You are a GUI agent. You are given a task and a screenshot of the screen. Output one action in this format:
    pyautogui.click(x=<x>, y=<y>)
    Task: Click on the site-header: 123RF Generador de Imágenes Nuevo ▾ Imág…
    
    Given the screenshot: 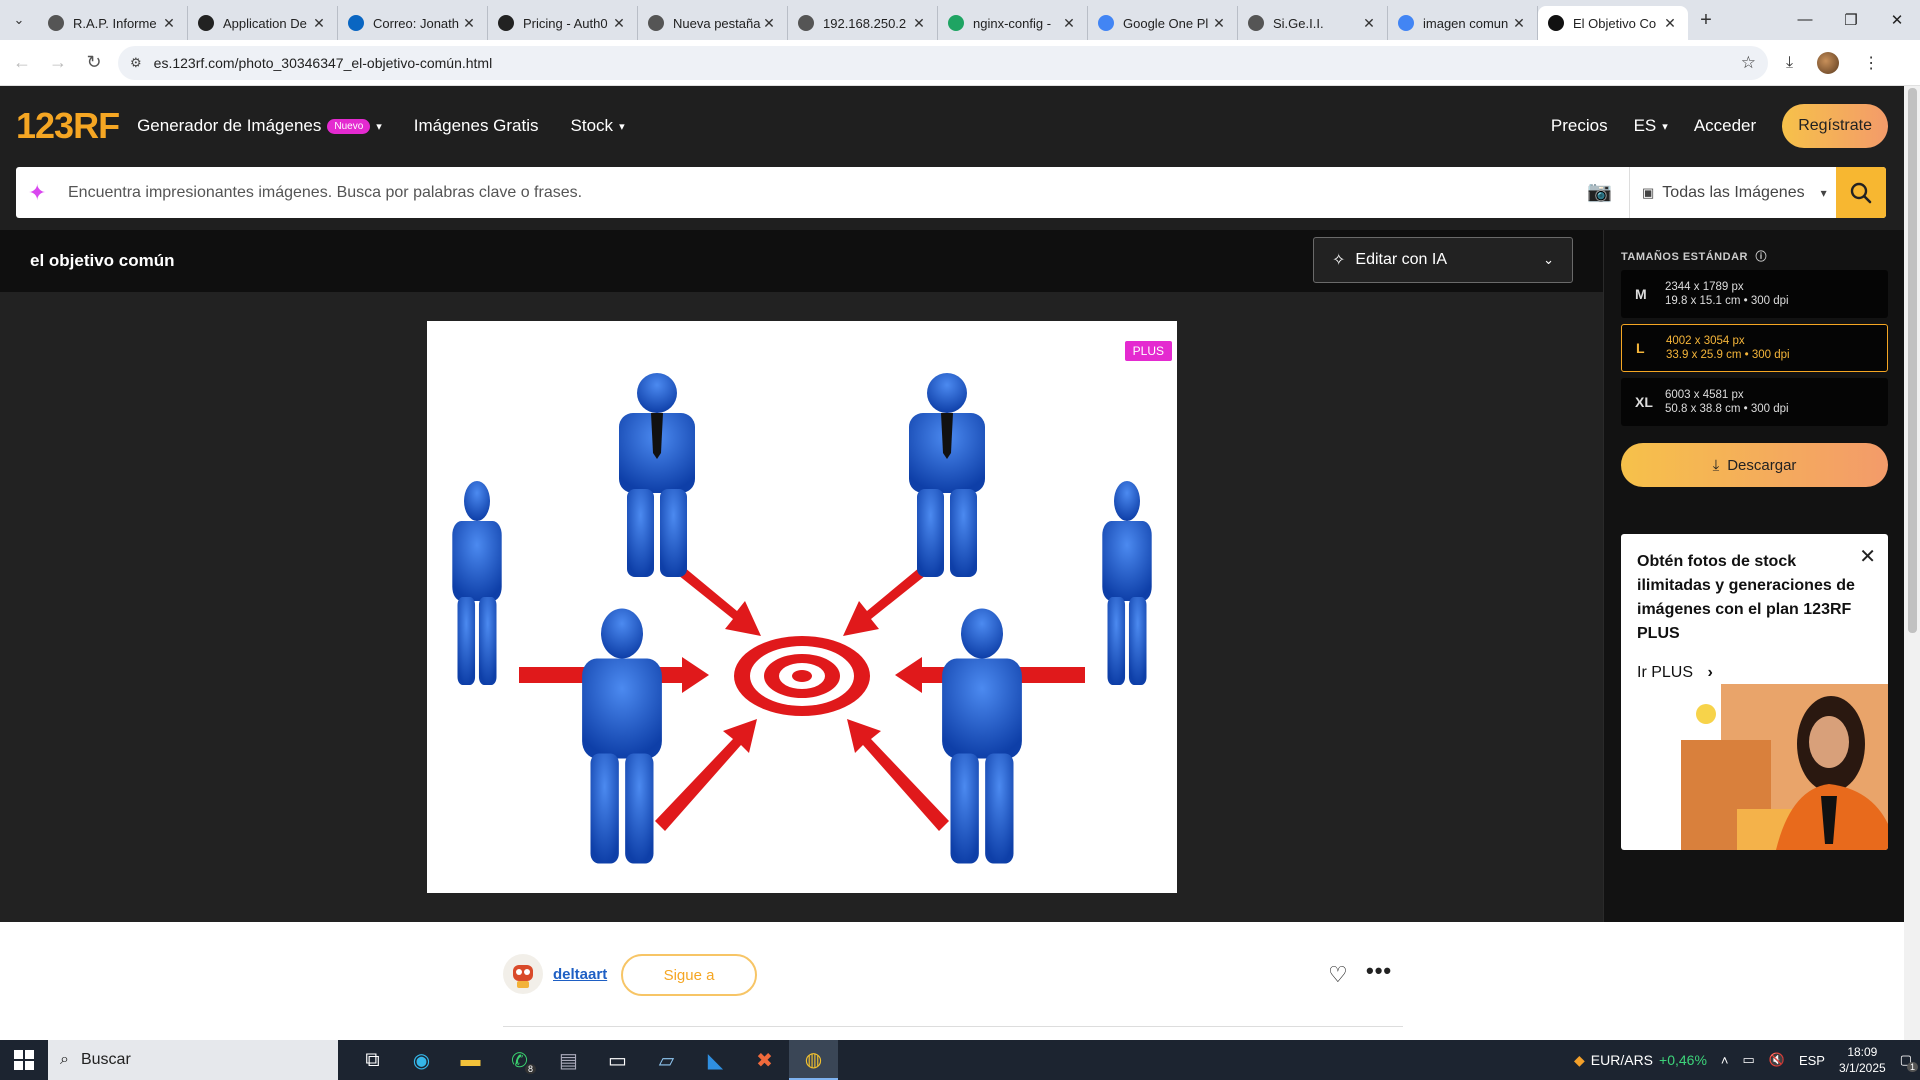 What is the action you would take?
    pyautogui.click(x=952, y=126)
    